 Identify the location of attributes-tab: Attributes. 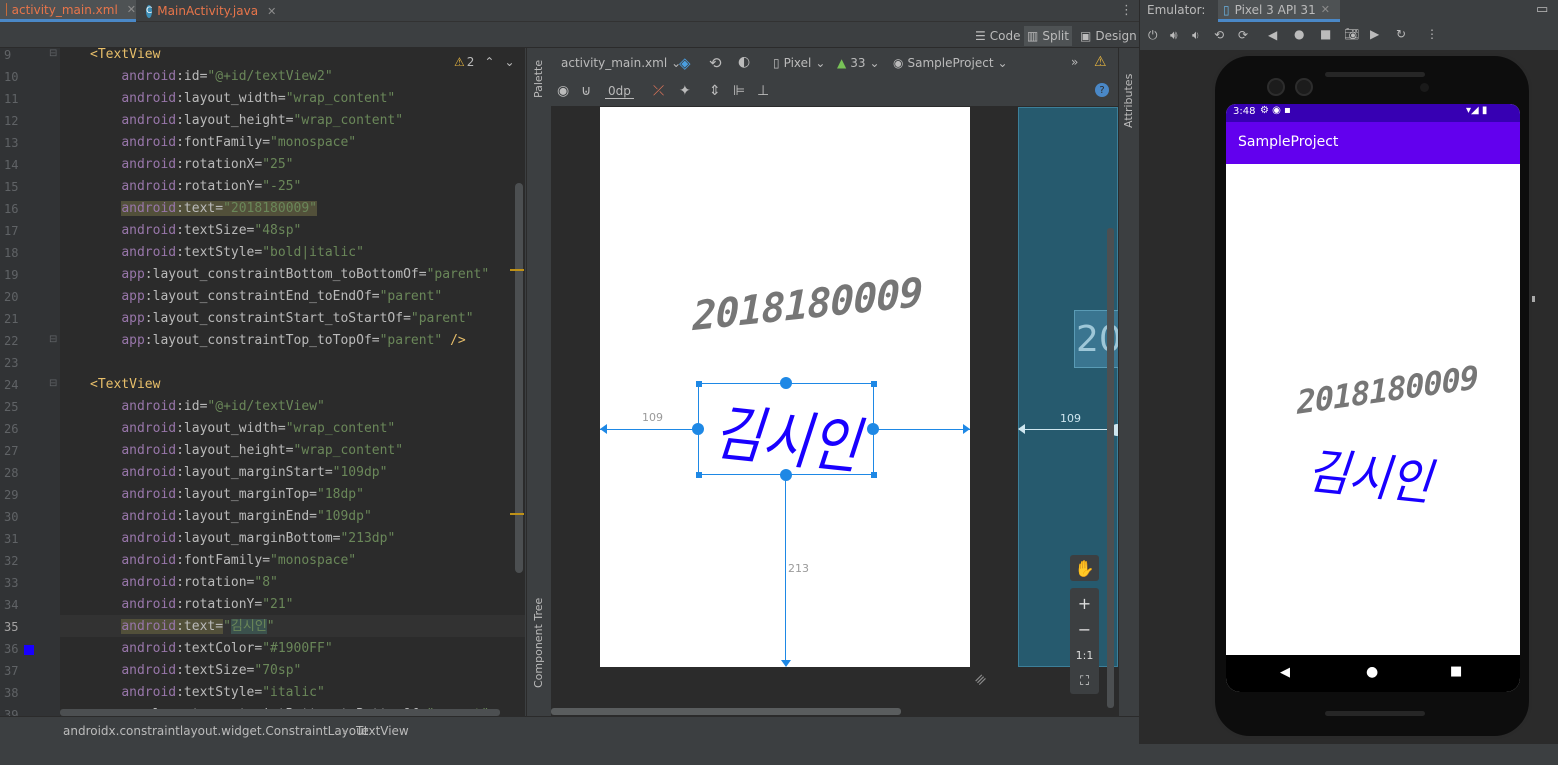
(1128, 101).